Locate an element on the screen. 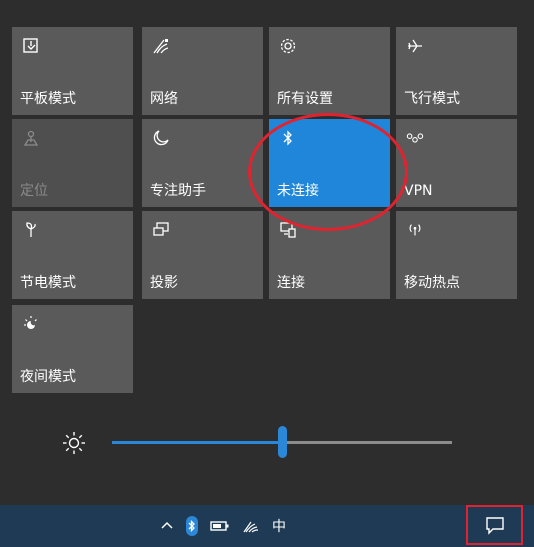  system-tray: 中 is located at coordinates (223, 526).